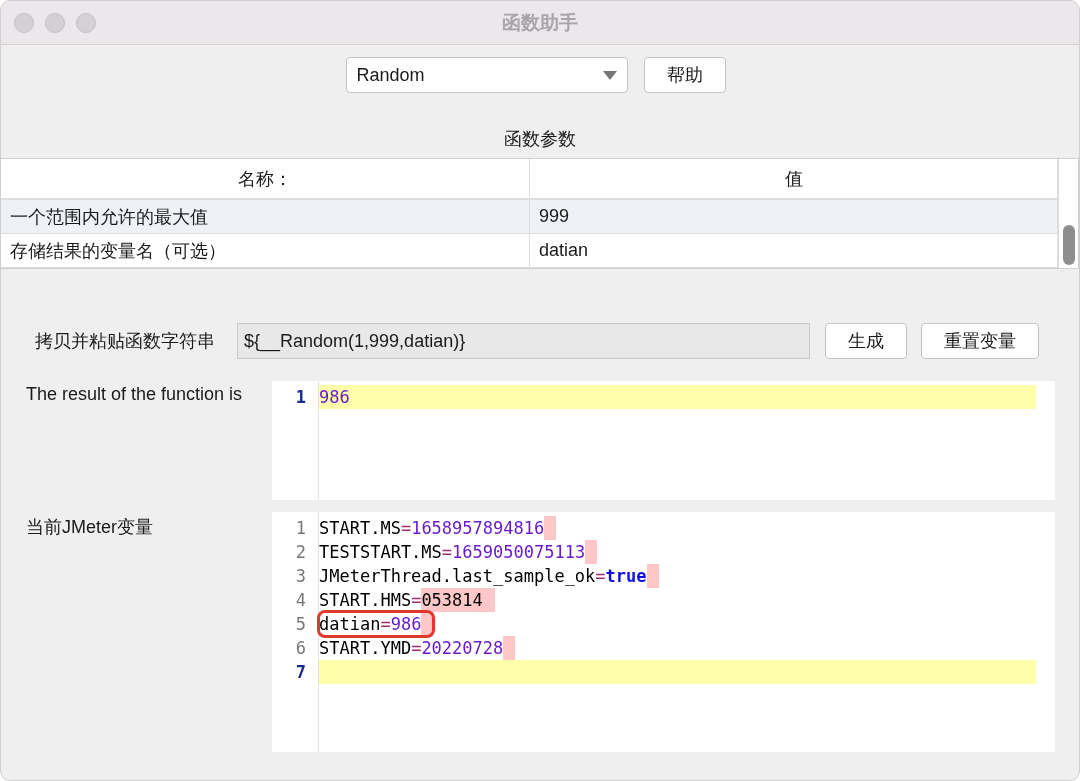  What do you see at coordinates (609, 75) in the screenshot?
I see `caret-icon` at bounding box center [609, 75].